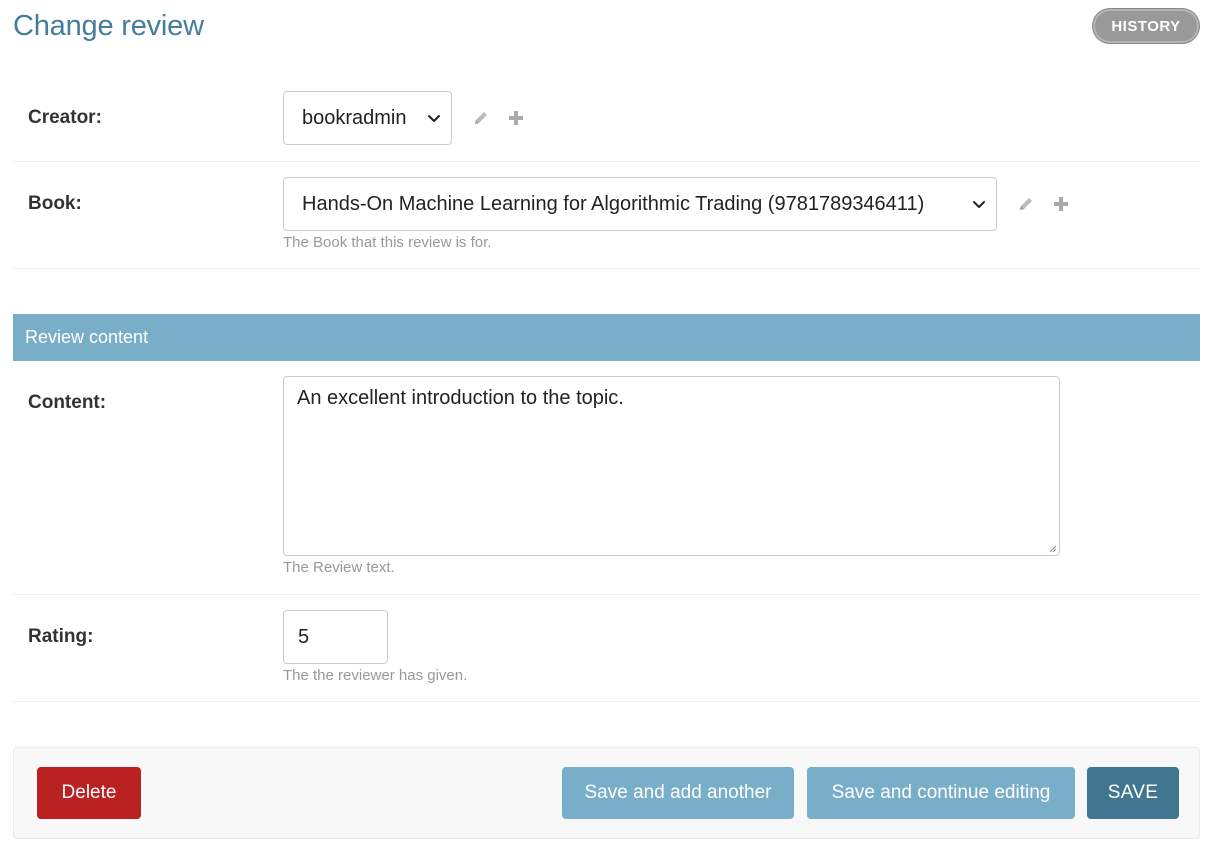 The image size is (1207, 848). What do you see at coordinates (335, 637) in the screenshot?
I see `rating-input: 5` at bounding box center [335, 637].